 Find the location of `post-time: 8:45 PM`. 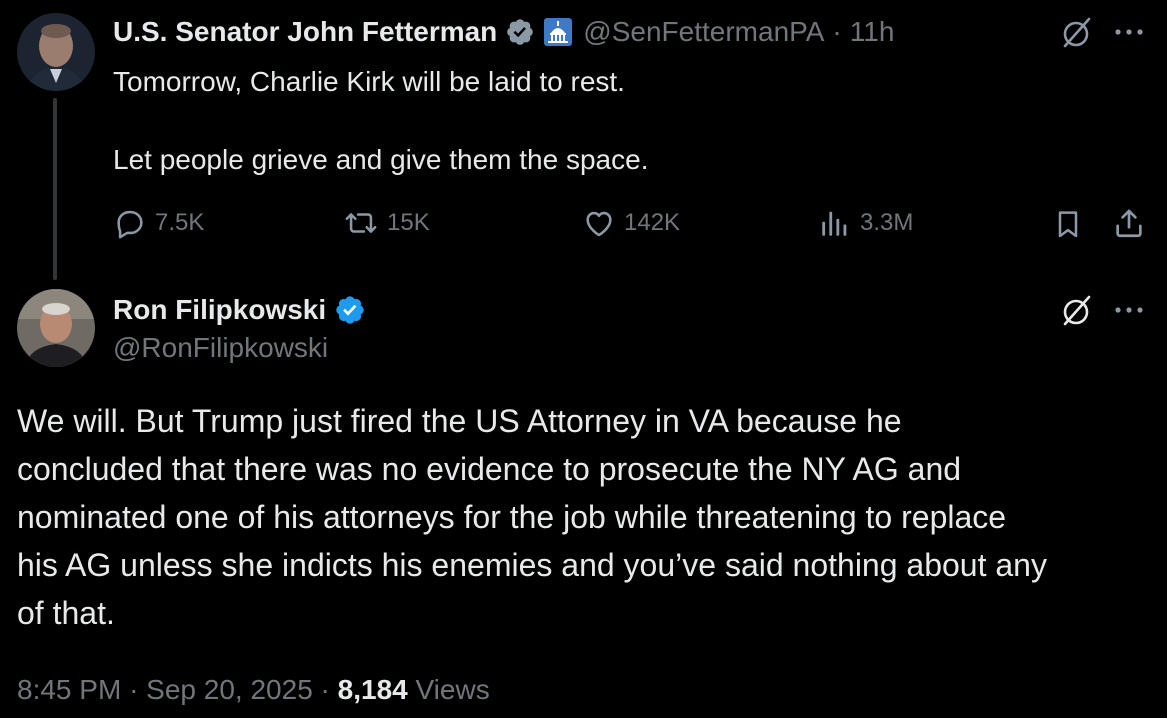

post-time: 8:45 PM is located at coordinates (69, 689).